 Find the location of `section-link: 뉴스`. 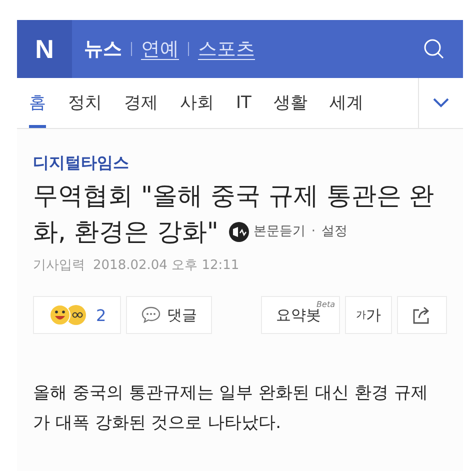

section-link: 뉴스 is located at coordinates (103, 49).